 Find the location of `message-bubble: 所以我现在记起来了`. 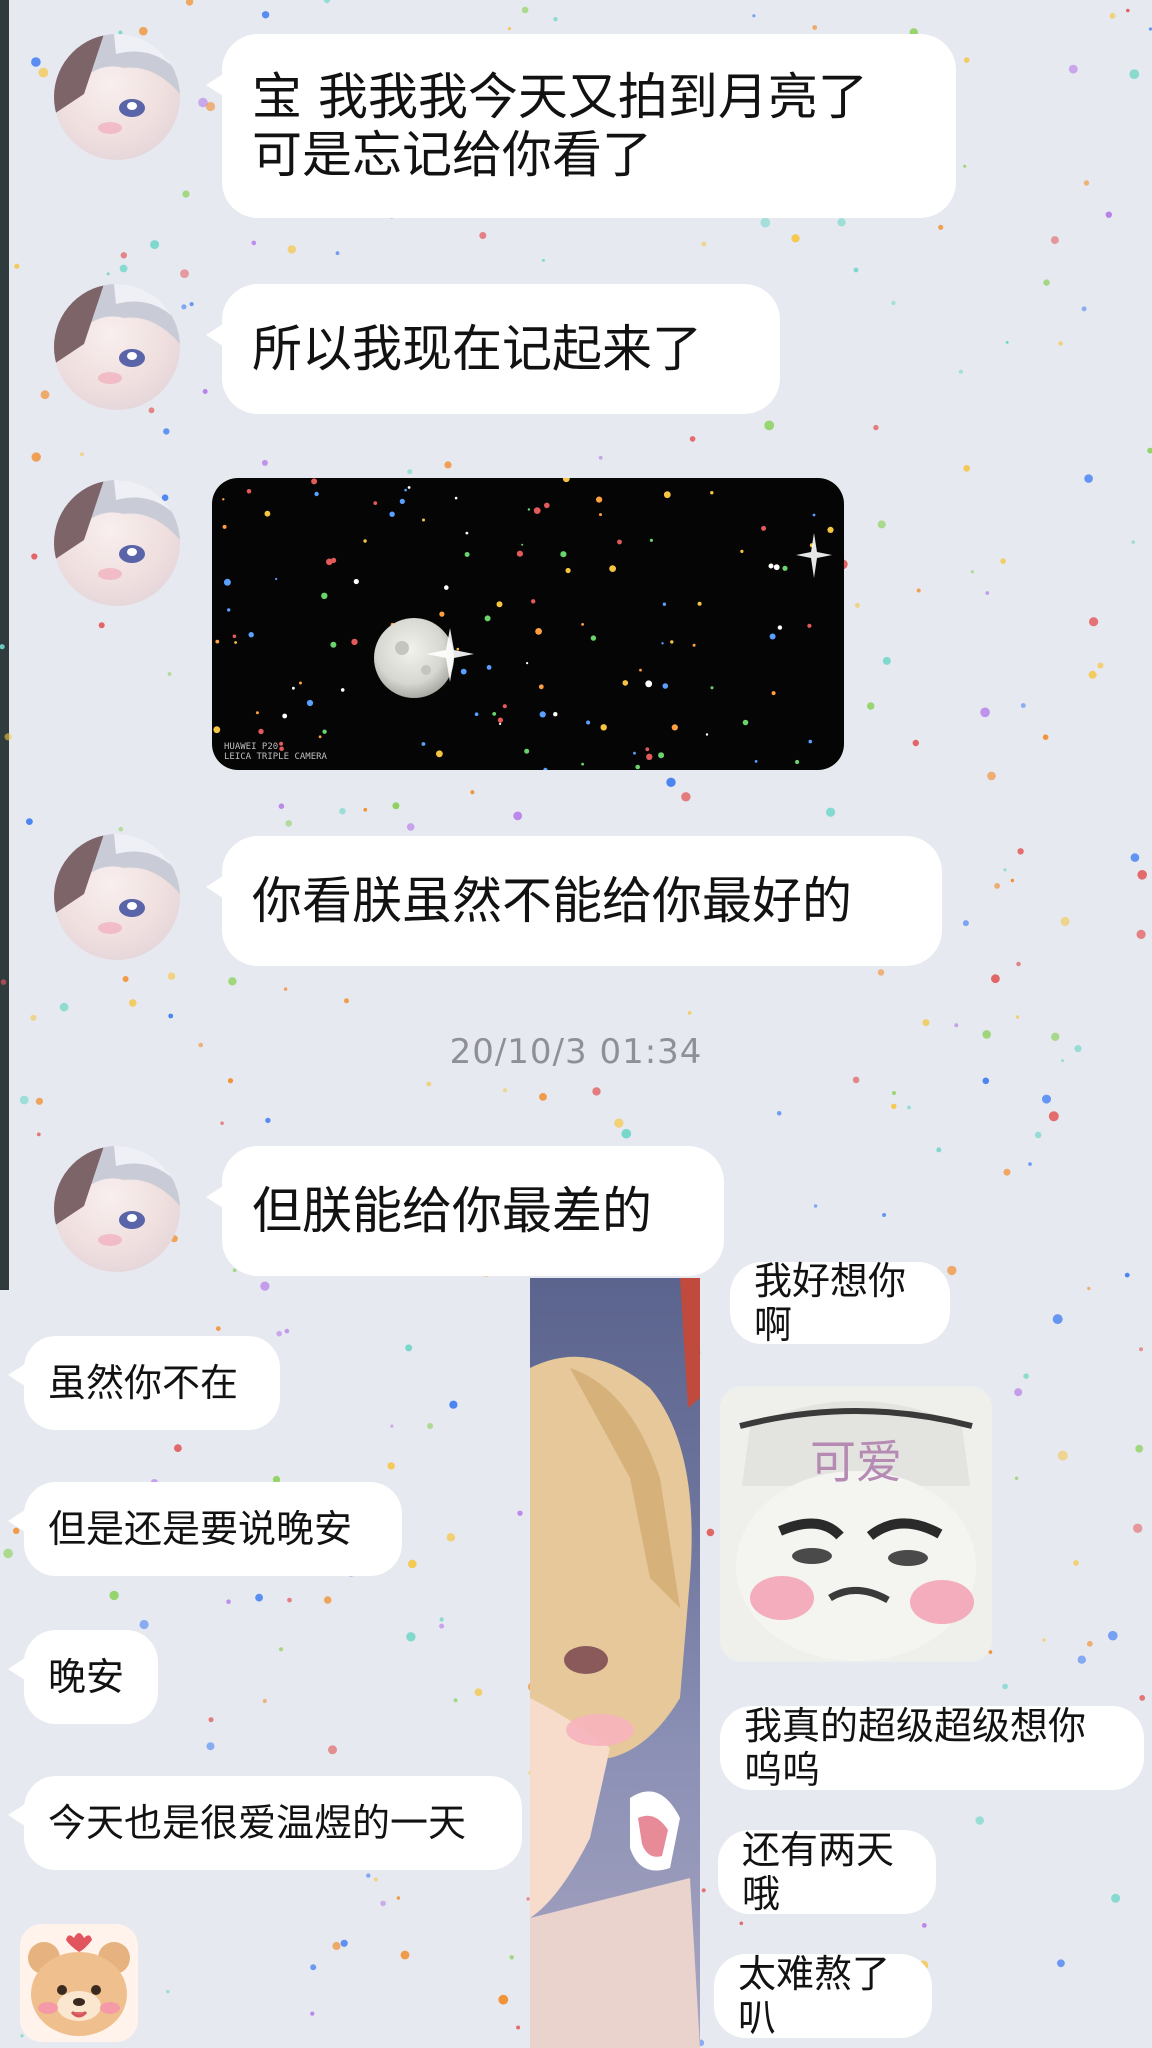

message-bubble: 所以我现在记起来了 is located at coordinates (493, 349).